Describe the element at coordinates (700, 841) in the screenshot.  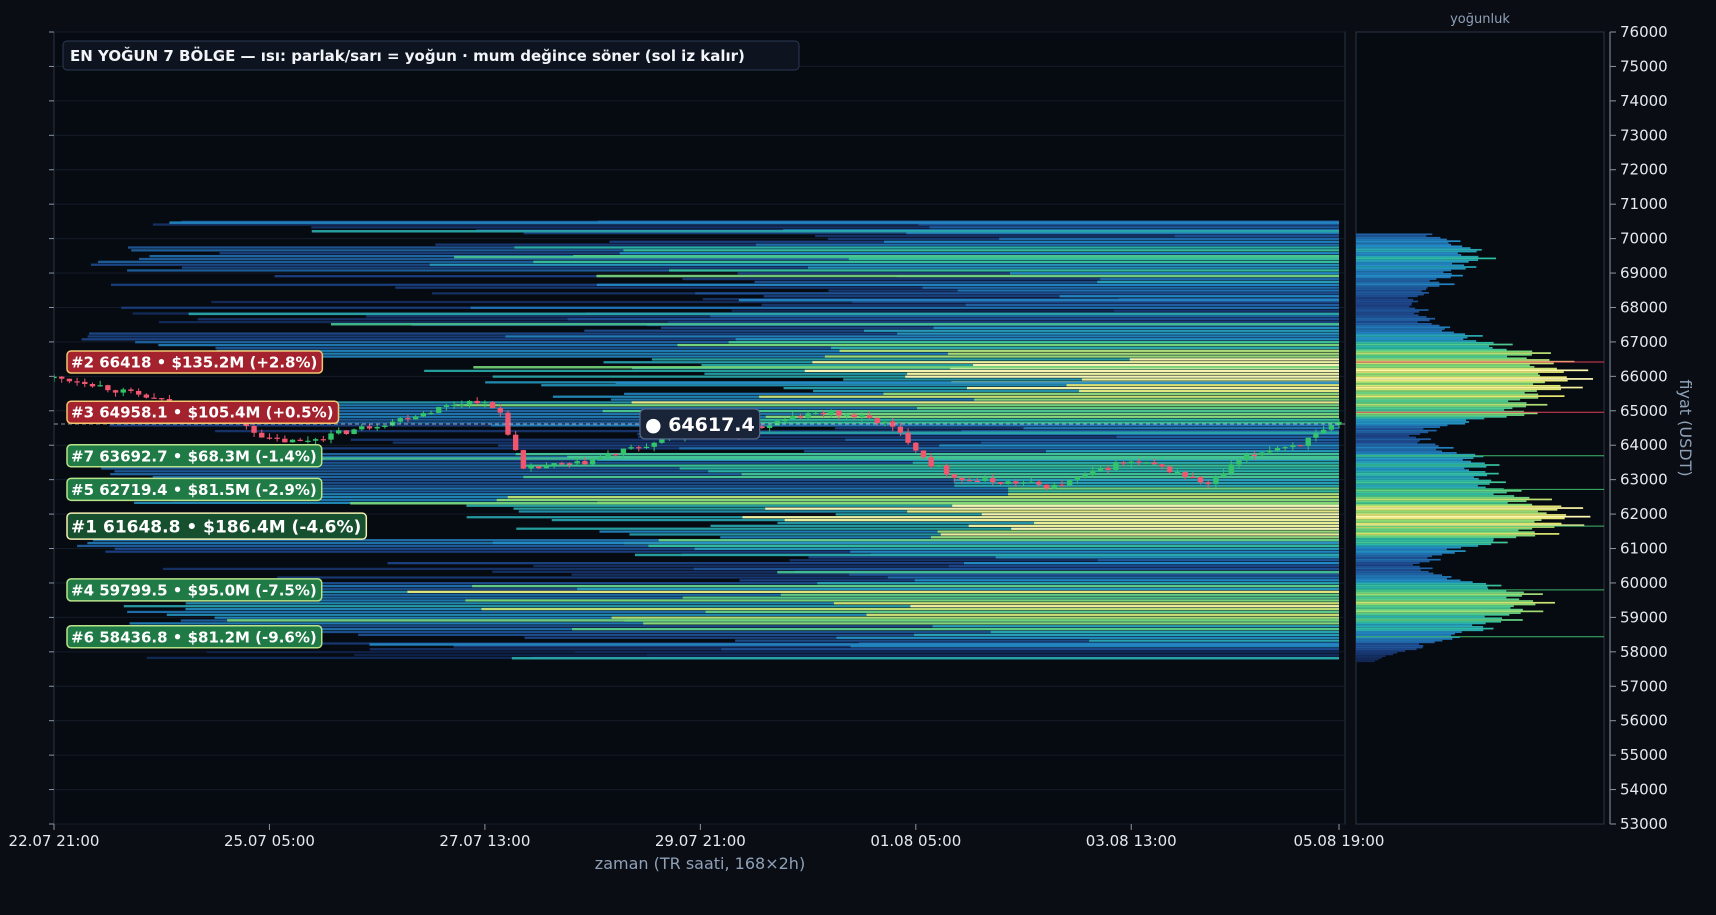
I see `x-tick-label-3: 29.07 21:00` at that location.